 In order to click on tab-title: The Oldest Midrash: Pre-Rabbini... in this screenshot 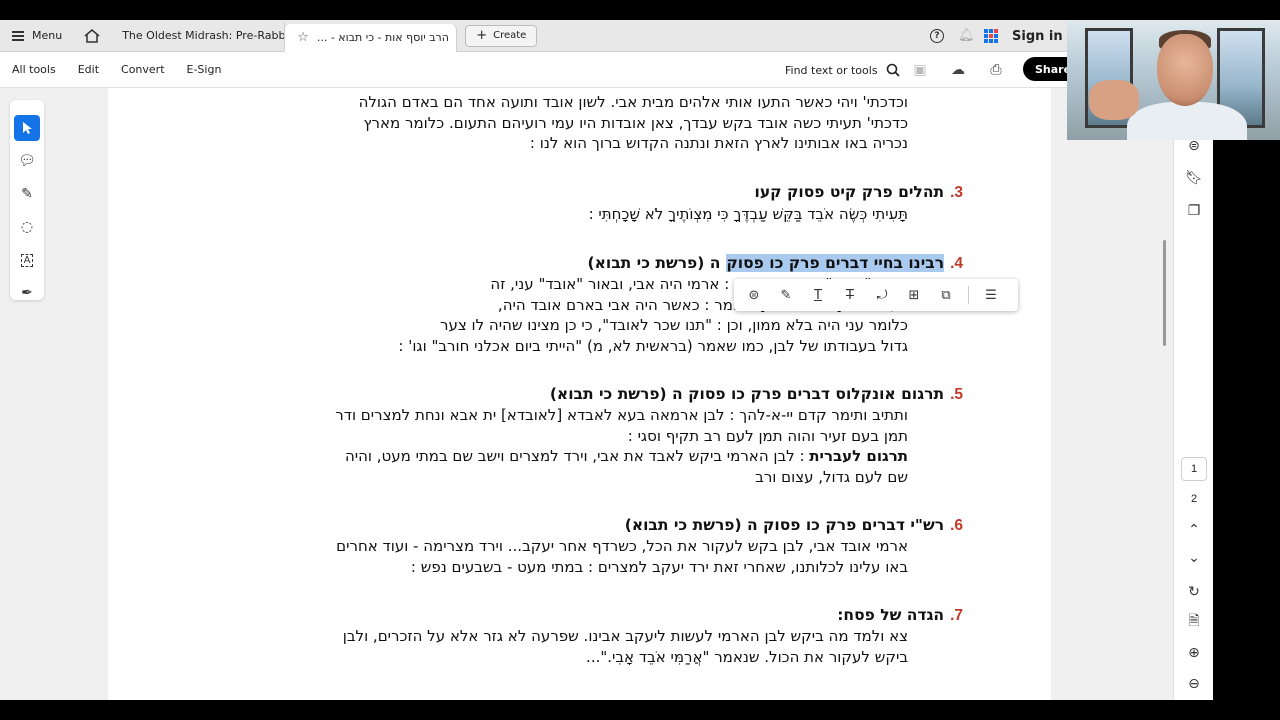, I will do `click(204, 35)`.